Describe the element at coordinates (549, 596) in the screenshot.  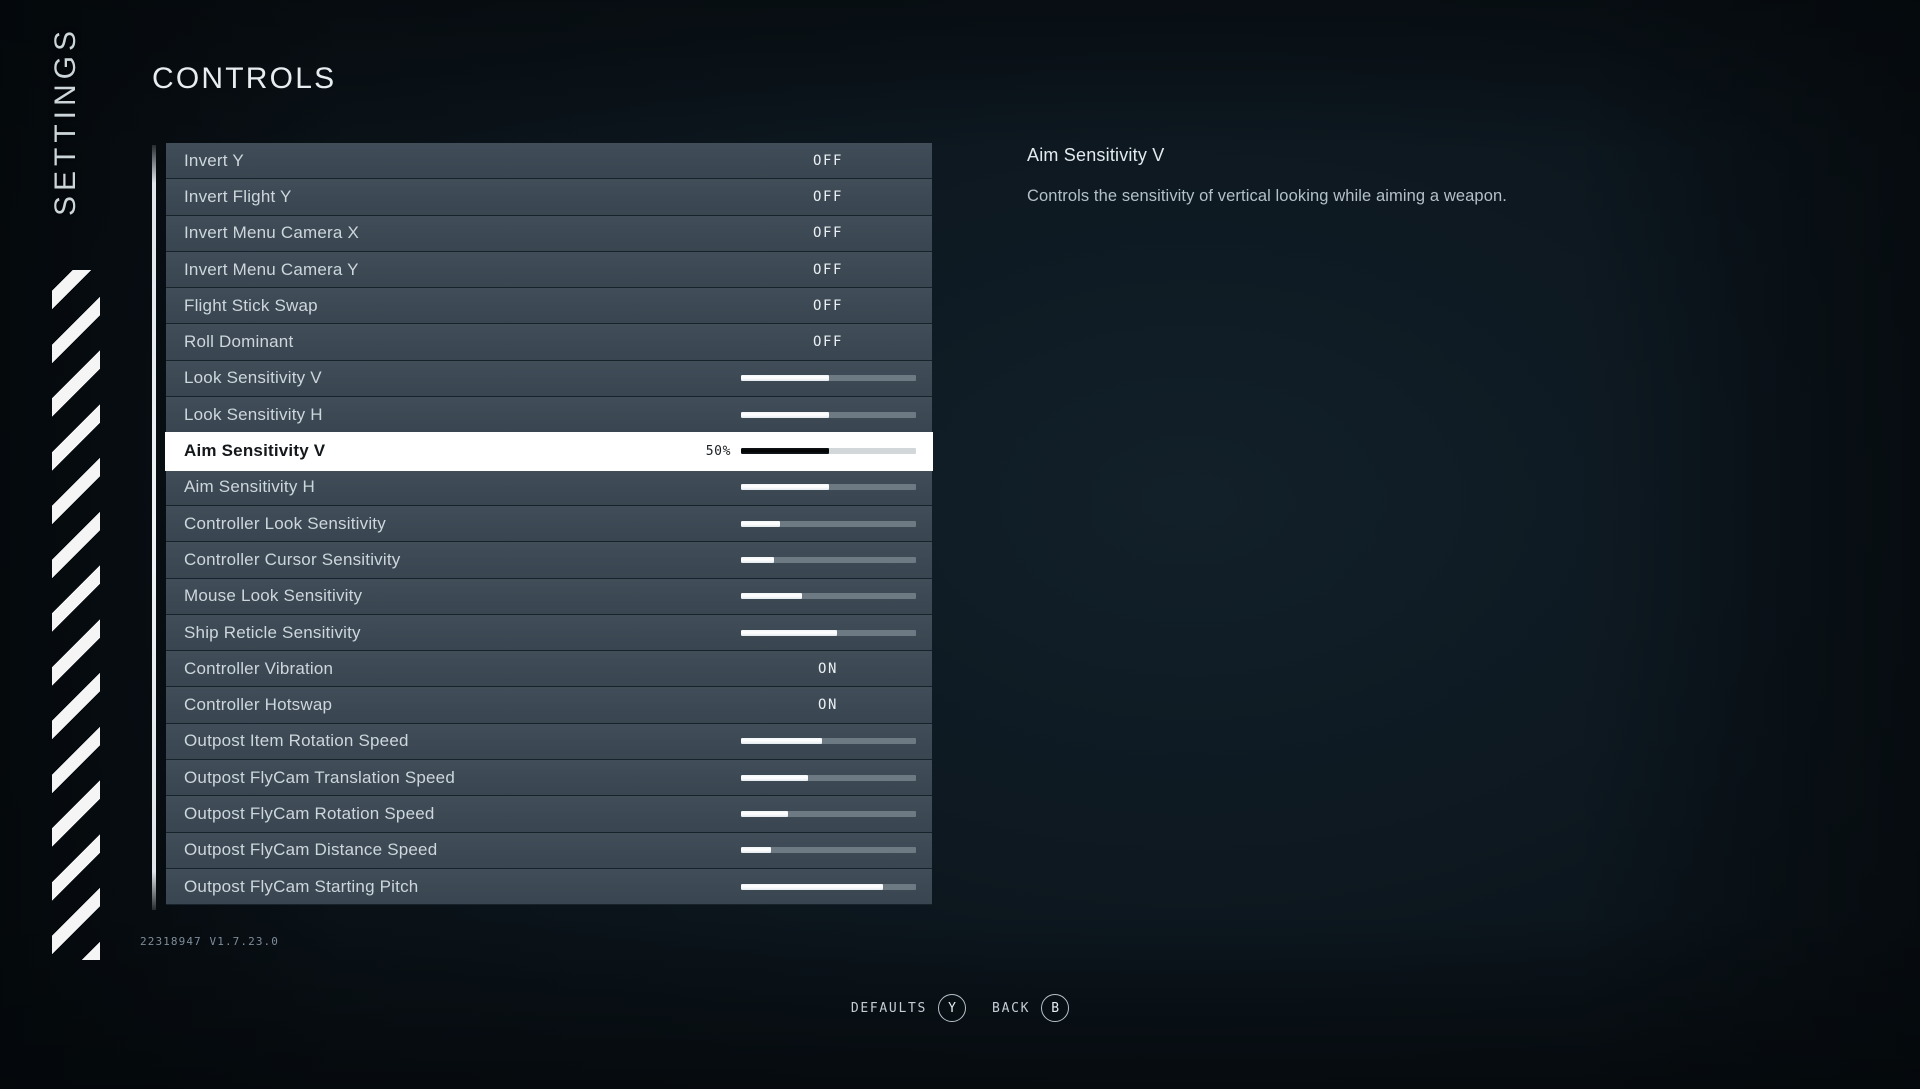
I see `option-row: Mouse Look Sensitivity` at that location.